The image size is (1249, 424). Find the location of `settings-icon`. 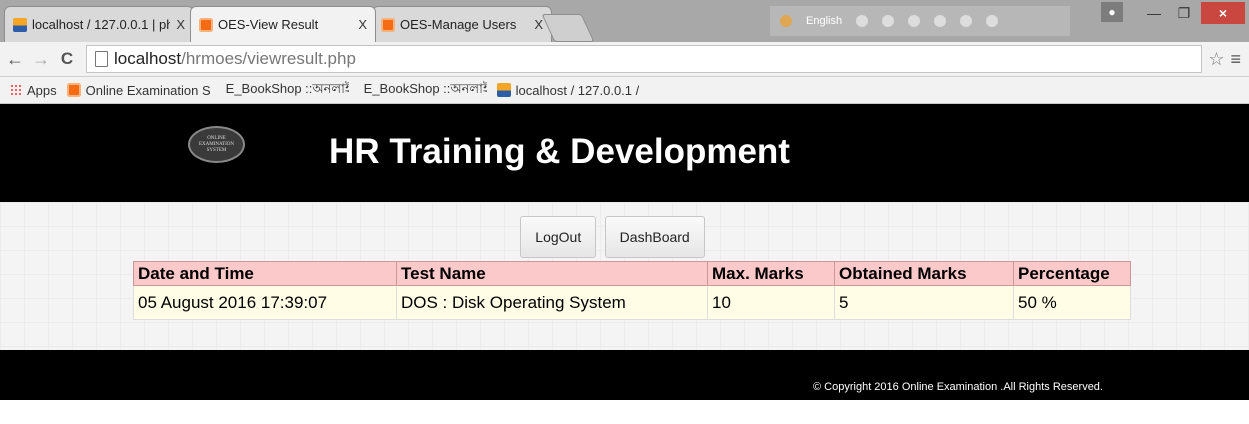

settings-icon is located at coordinates (914, 21).